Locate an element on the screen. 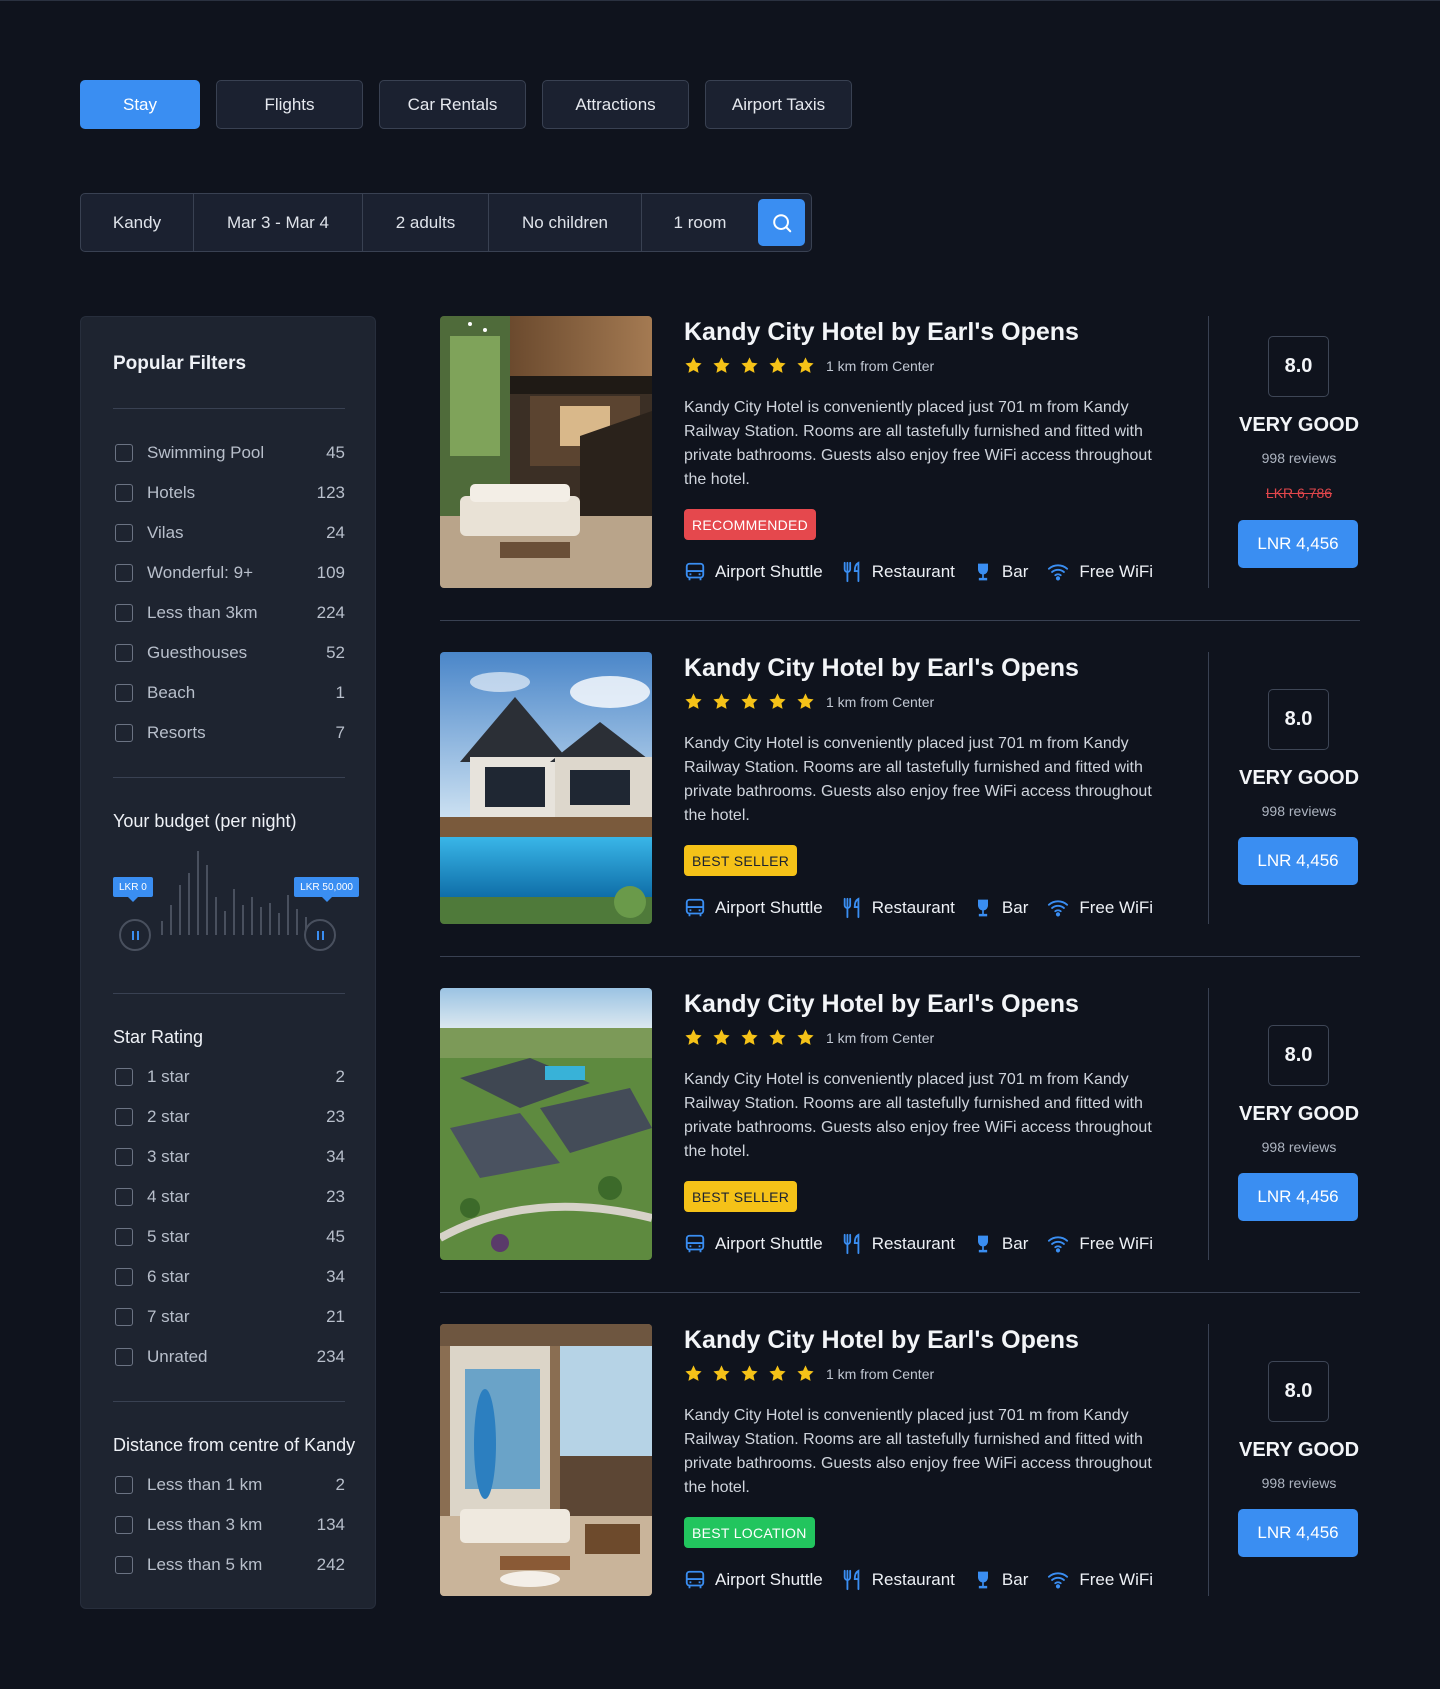 The image size is (1440, 1689). filter-row: Guesthouses 52 is located at coordinates (229, 653).